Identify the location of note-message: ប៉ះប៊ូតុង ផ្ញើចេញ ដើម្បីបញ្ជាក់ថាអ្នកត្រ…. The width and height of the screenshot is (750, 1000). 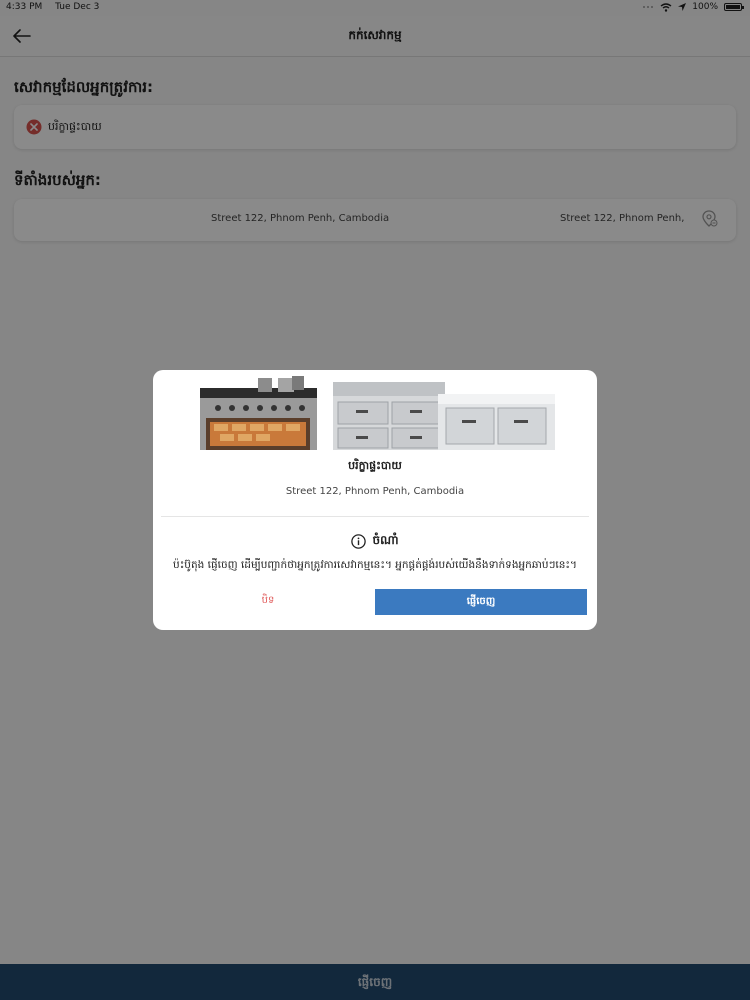
(375, 565).